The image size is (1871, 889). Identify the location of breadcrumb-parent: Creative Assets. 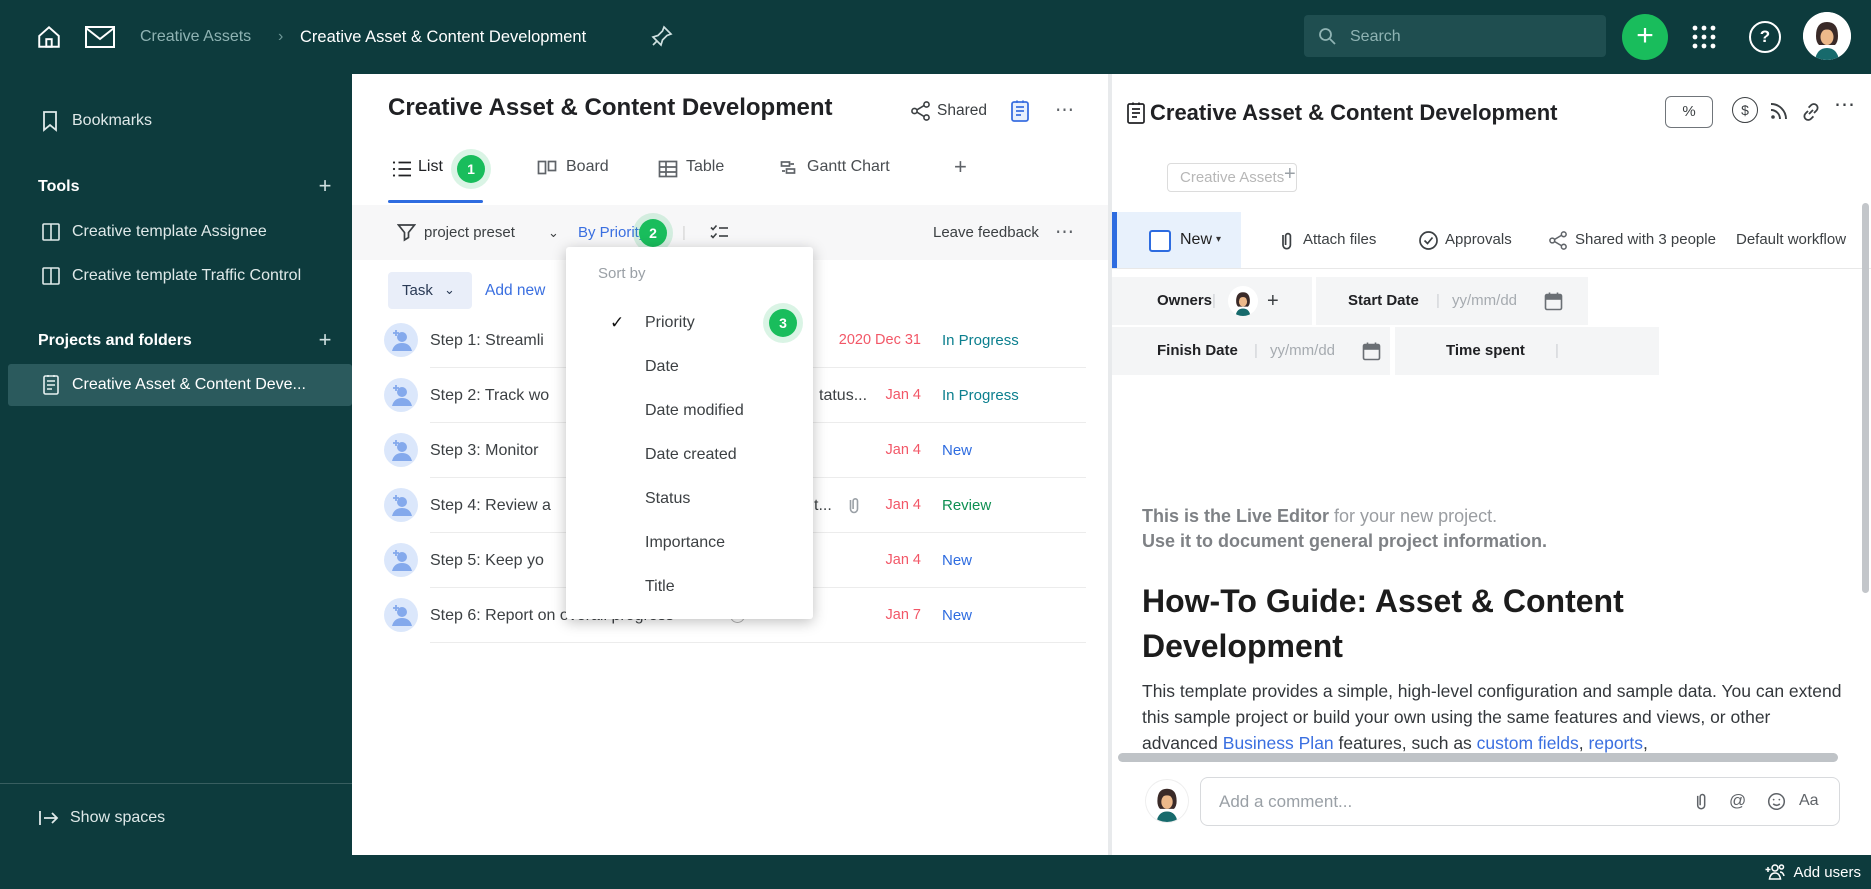
(195, 37).